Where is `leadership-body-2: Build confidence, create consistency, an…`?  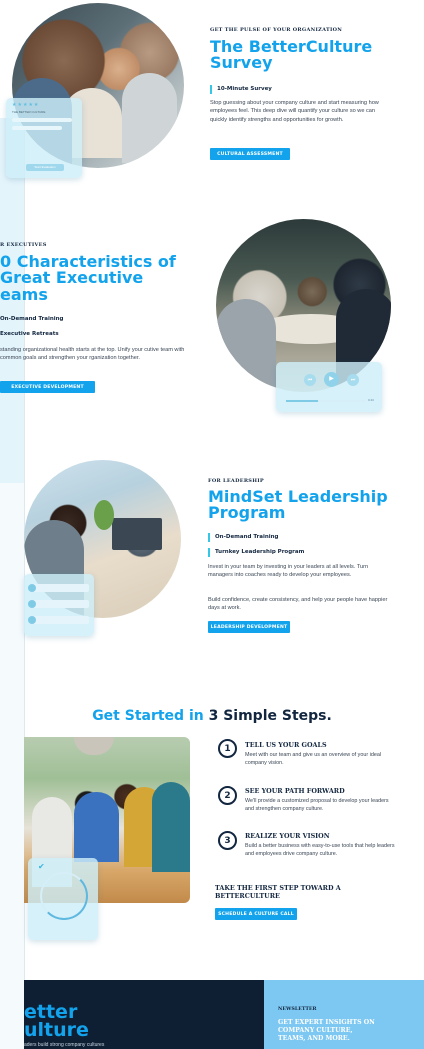 leadership-body-2: Build confidence, create consistency, an… is located at coordinates (298, 604).